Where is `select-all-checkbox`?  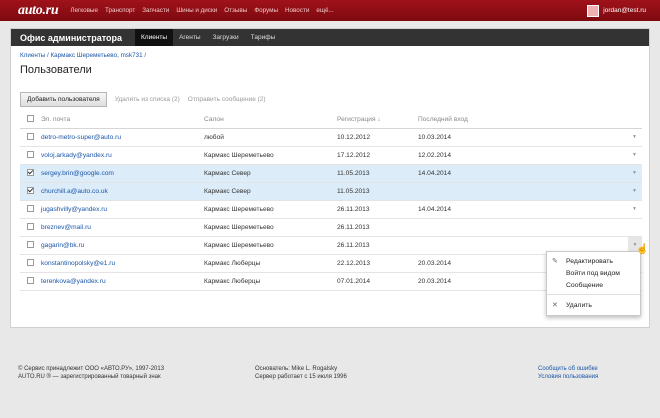
select-all-checkbox is located at coordinates (30, 118).